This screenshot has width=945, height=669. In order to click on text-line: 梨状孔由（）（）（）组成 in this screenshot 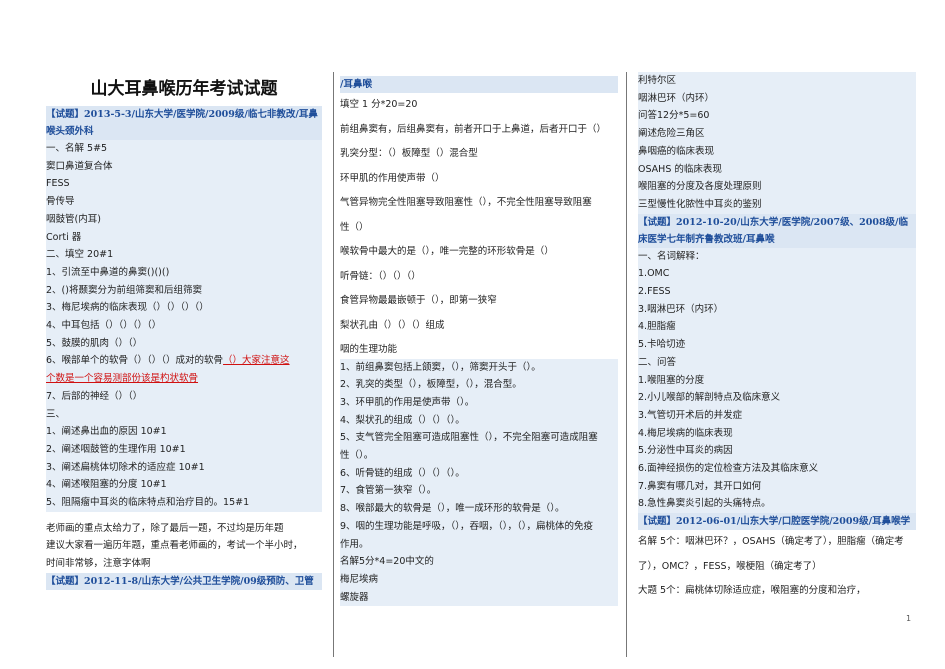, I will do `click(392, 325)`.